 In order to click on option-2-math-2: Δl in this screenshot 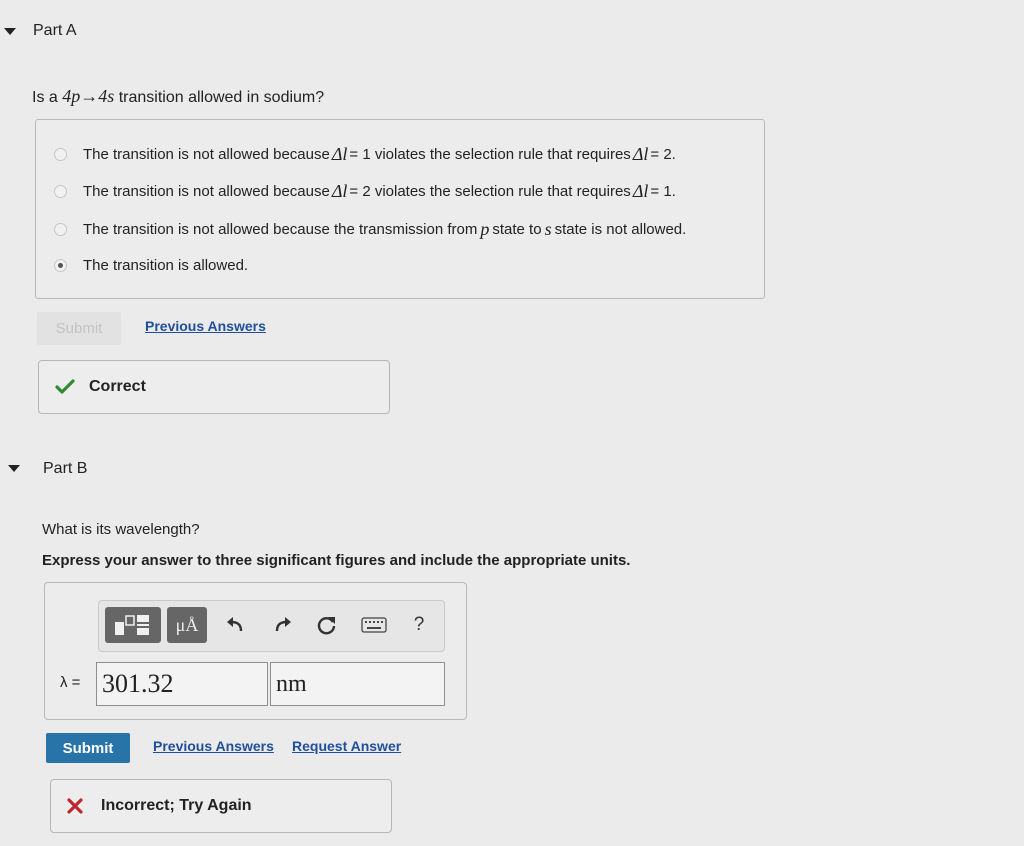, I will do `click(640, 191)`.